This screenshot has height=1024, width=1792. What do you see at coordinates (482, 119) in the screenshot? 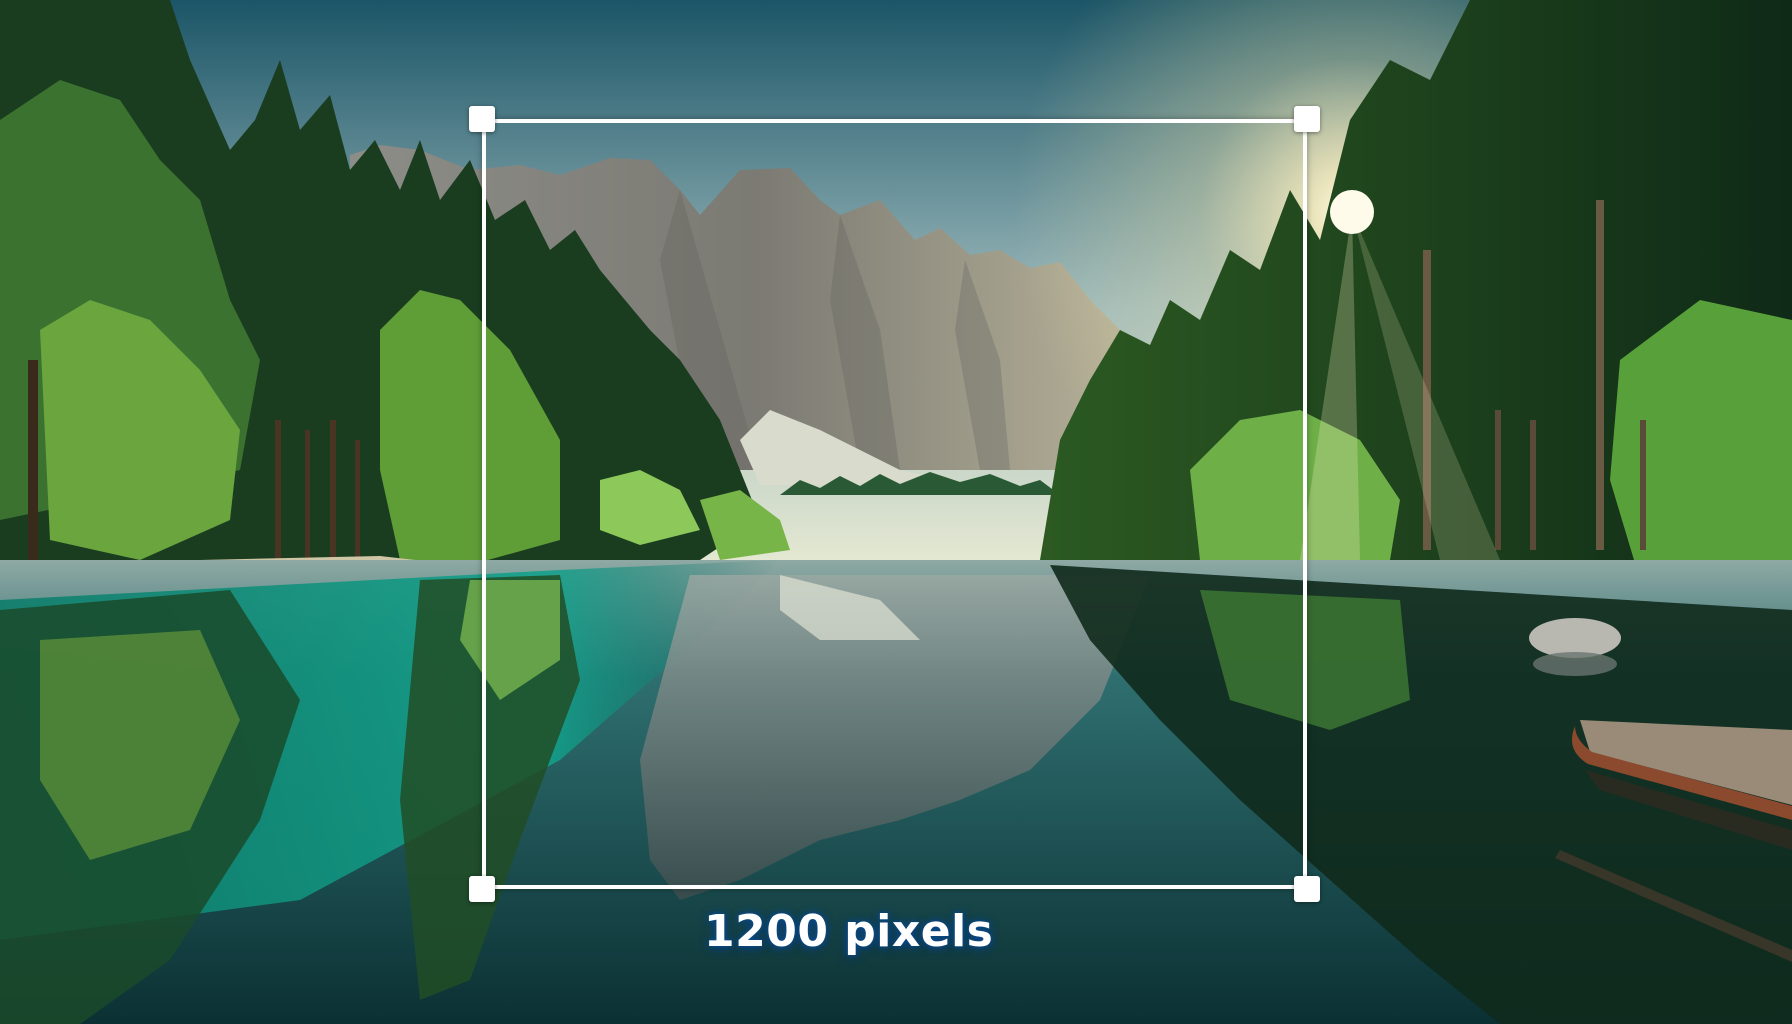
I see `crop-handle-top-left` at bounding box center [482, 119].